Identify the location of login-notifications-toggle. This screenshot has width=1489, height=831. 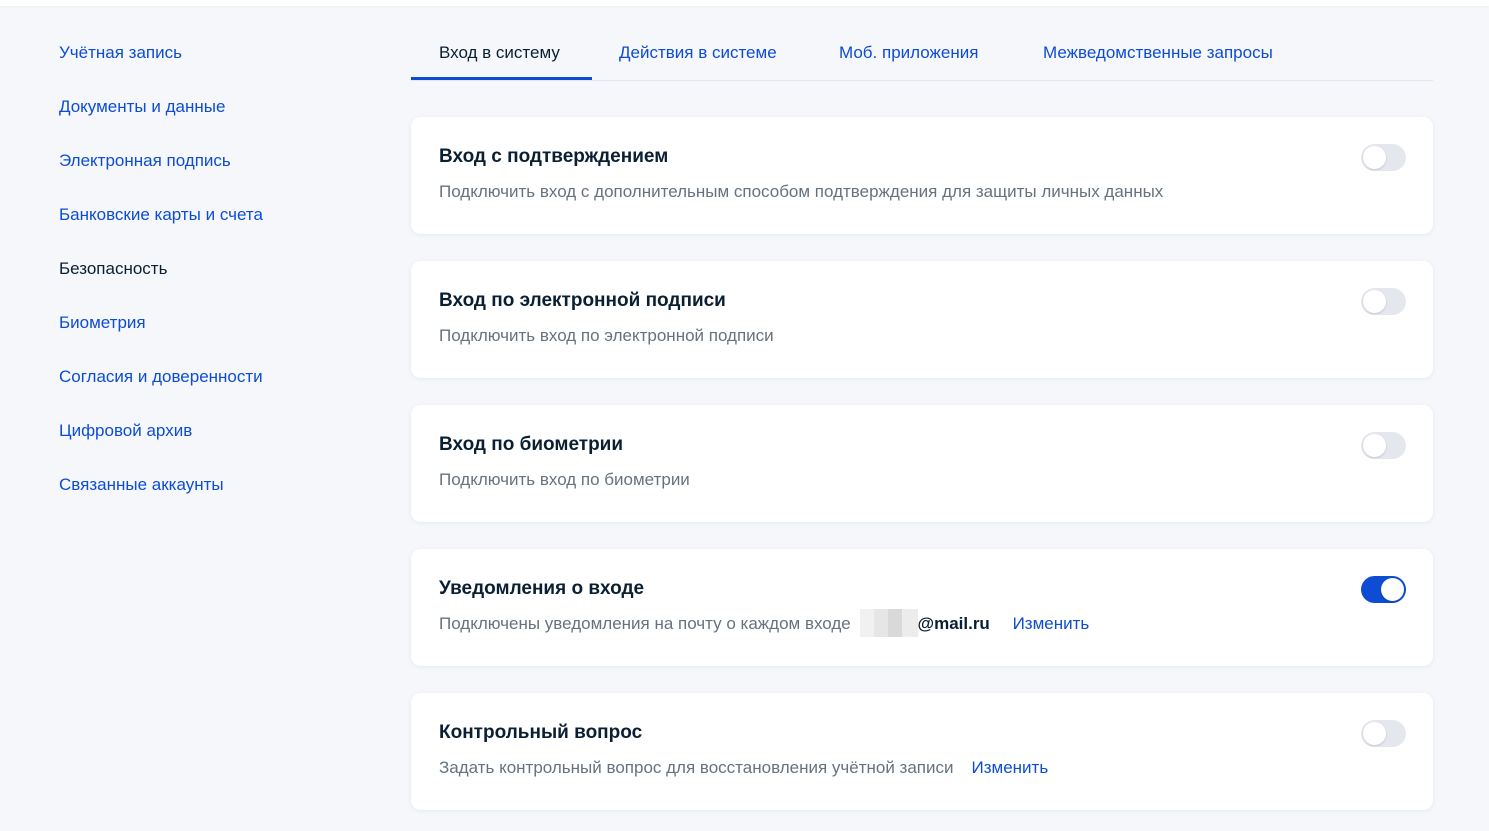
(1383, 589).